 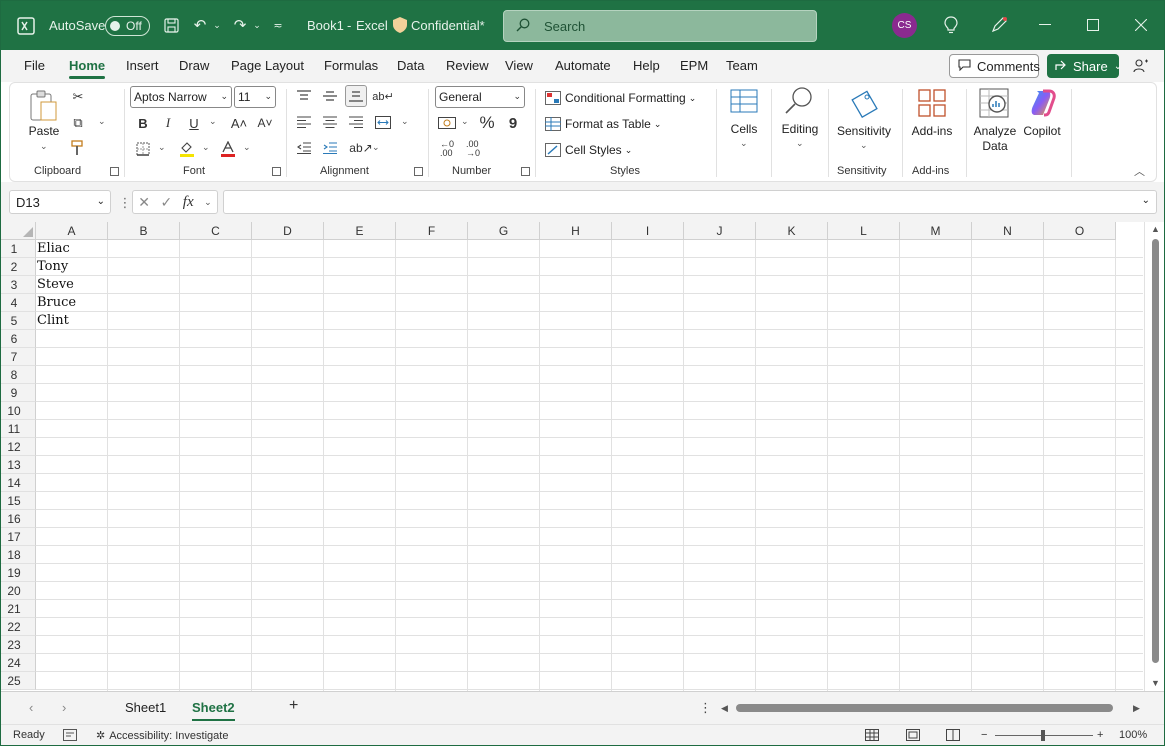 I want to click on accessibility-button: ✲ Accessibility: Investigate, so click(x=162, y=736).